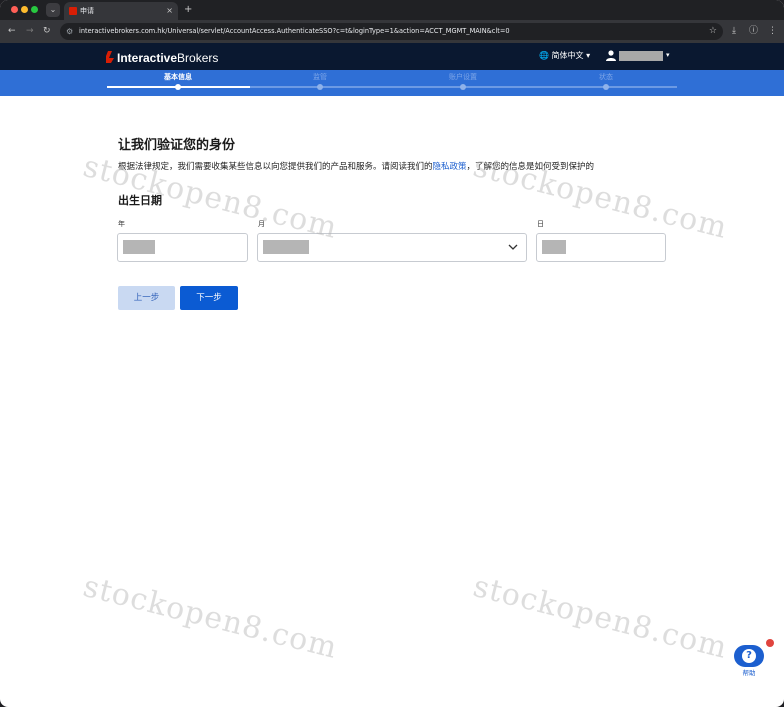 The height and width of the screenshot is (707, 784). Describe the element at coordinates (69, 31) in the screenshot. I see `site-info-icon: ⚙` at that location.